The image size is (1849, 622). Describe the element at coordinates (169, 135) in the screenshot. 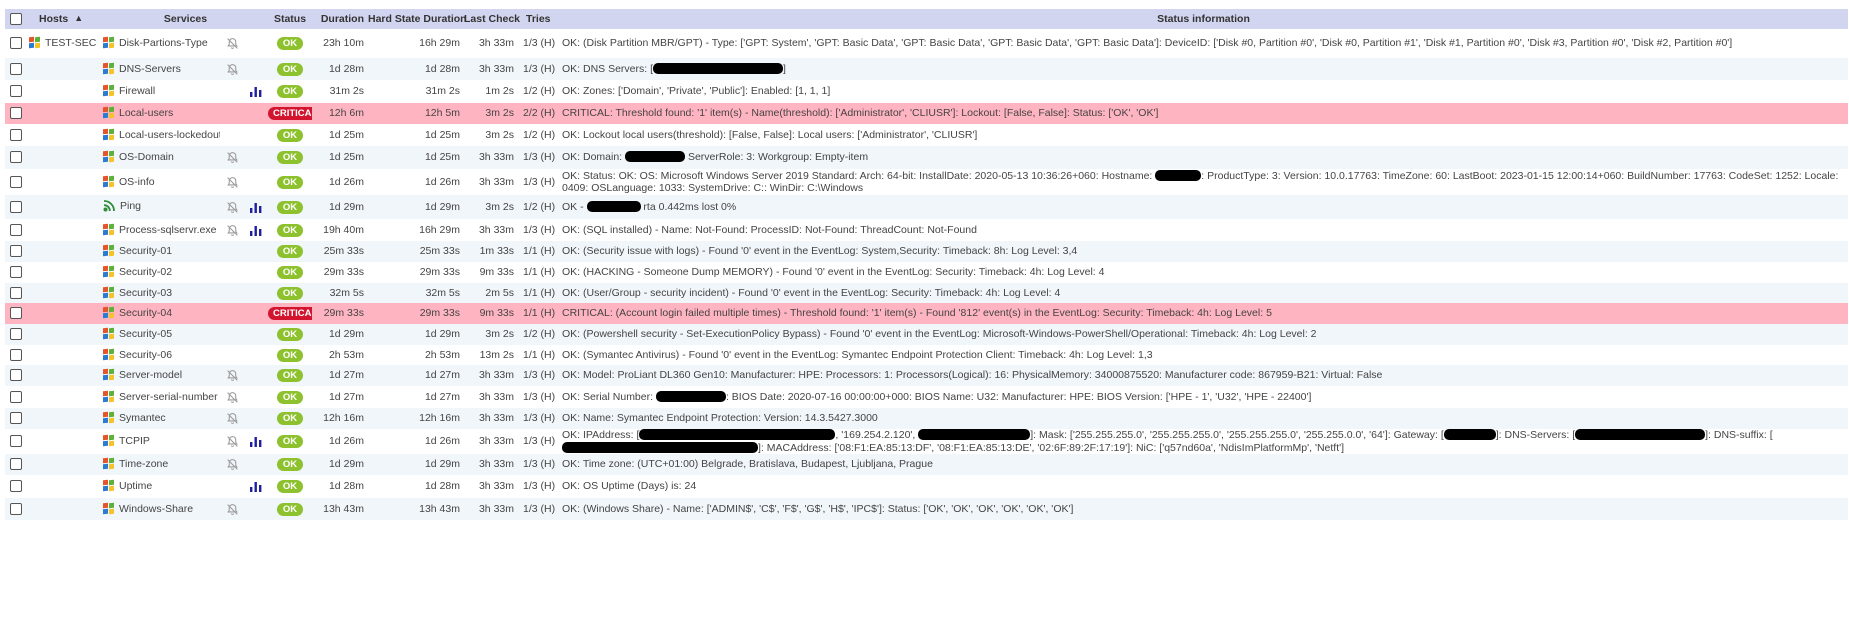

I see `service-name-link: Local-users-lockedout` at that location.